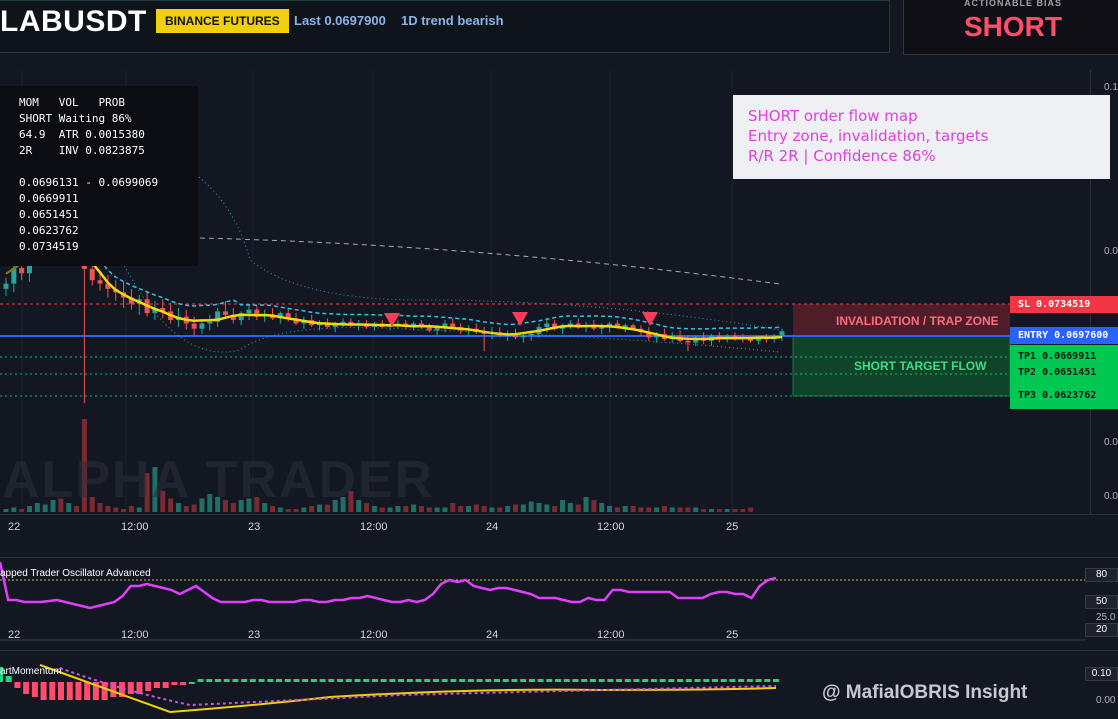  Describe the element at coordinates (340, 20) in the screenshot. I see `last-price: Last 0.0697900` at that location.